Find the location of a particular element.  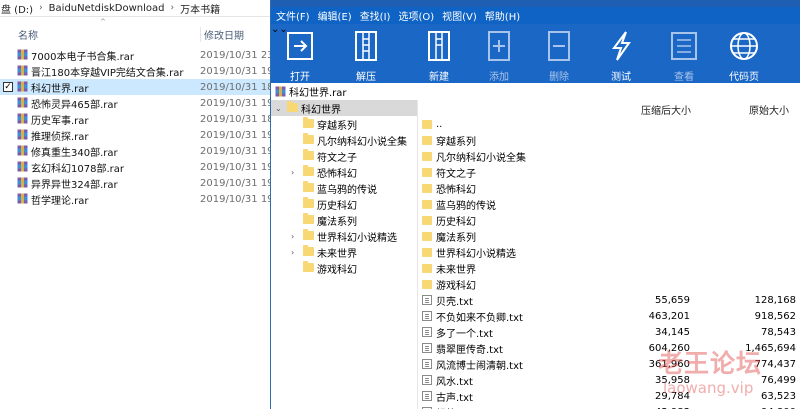

tree-root: ⌄ 科幻世界 is located at coordinates (344, 108).